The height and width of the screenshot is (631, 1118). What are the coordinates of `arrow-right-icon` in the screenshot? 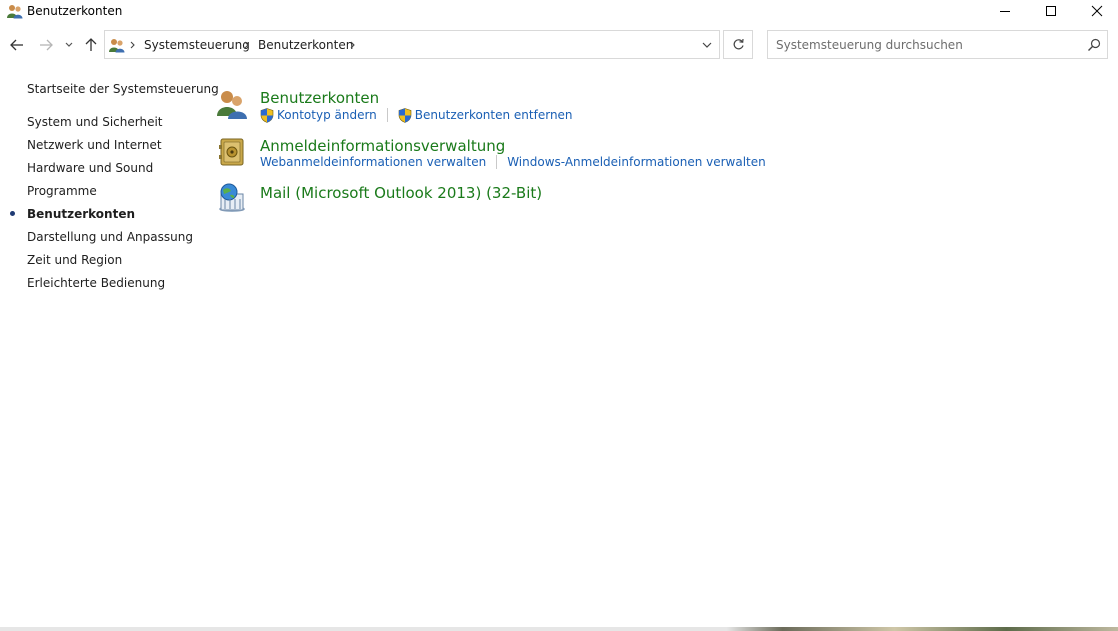 It's located at (46, 45).